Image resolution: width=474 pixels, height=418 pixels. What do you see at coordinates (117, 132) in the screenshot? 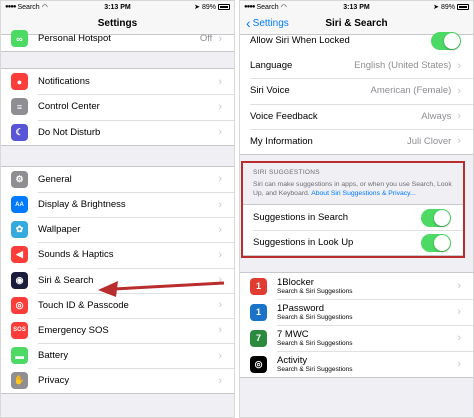
I see `settings-row-do-not-disturb: ☾ Do Not Disturb ›` at bounding box center [117, 132].